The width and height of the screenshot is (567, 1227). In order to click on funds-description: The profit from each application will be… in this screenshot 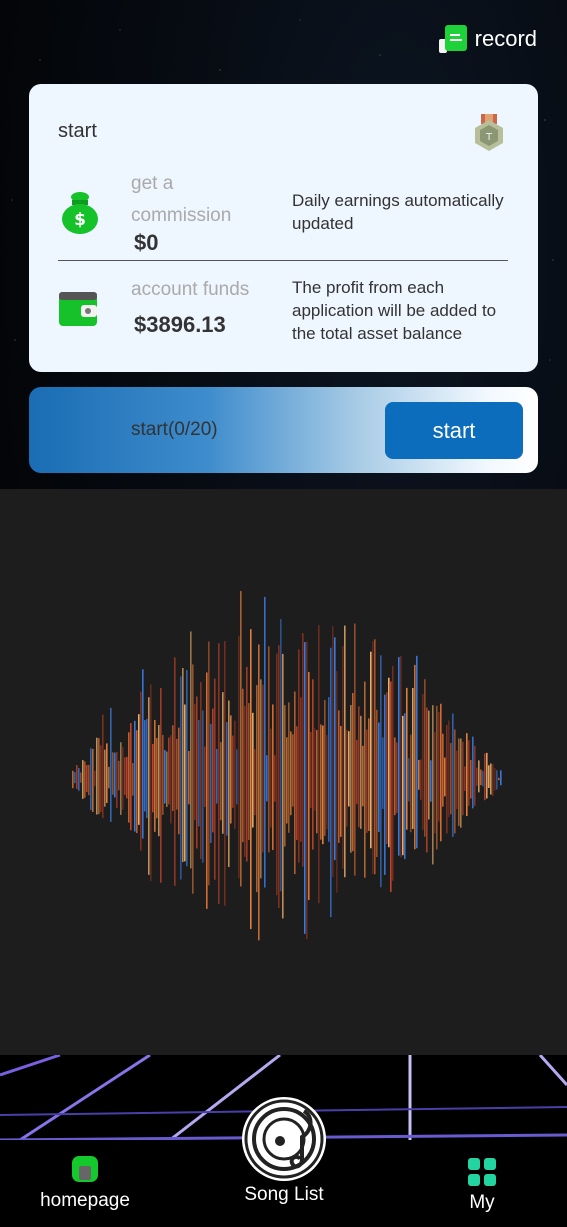, I will do `click(394, 310)`.